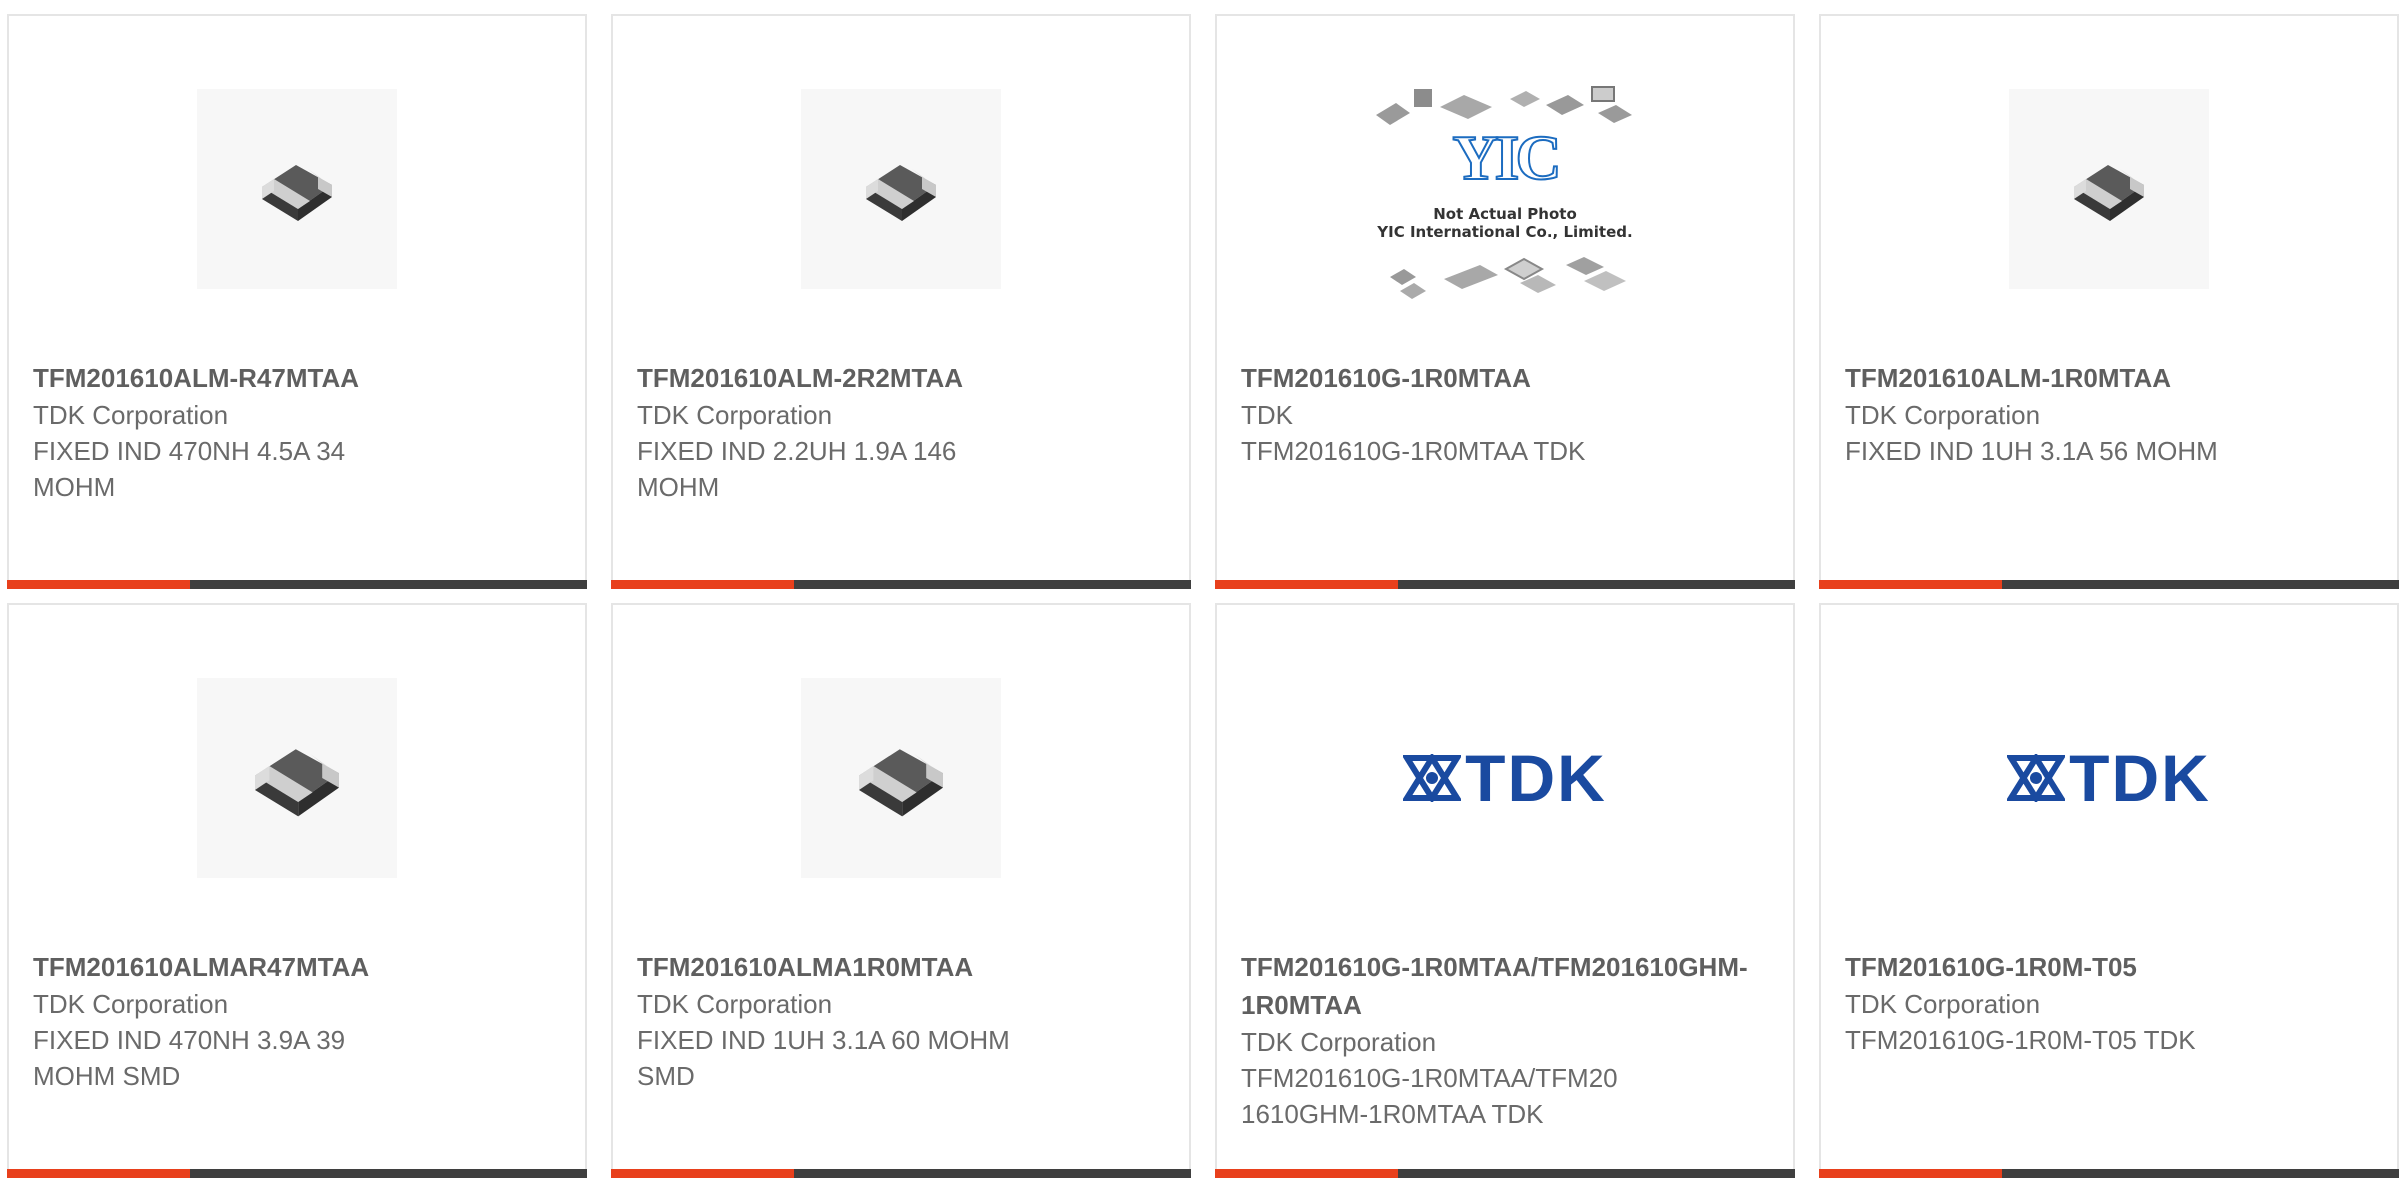 Image resolution: width=2400 pixels, height=1178 pixels. Describe the element at coordinates (1506, 157) in the screenshot. I see `yic-logo: YIC` at that location.